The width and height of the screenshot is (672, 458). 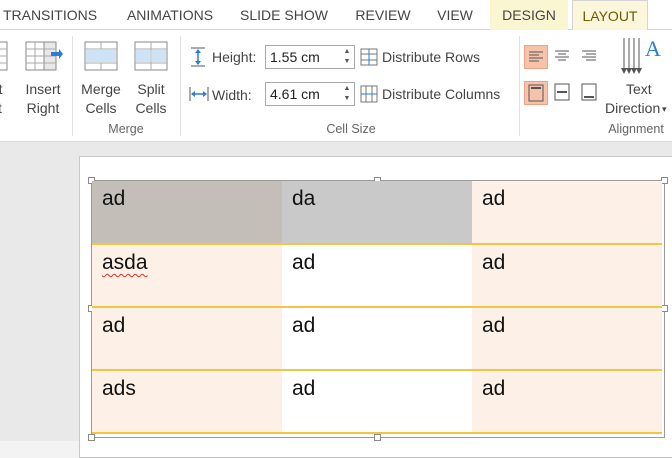 I want to click on align-bottom-icon, so click(x=589, y=92).